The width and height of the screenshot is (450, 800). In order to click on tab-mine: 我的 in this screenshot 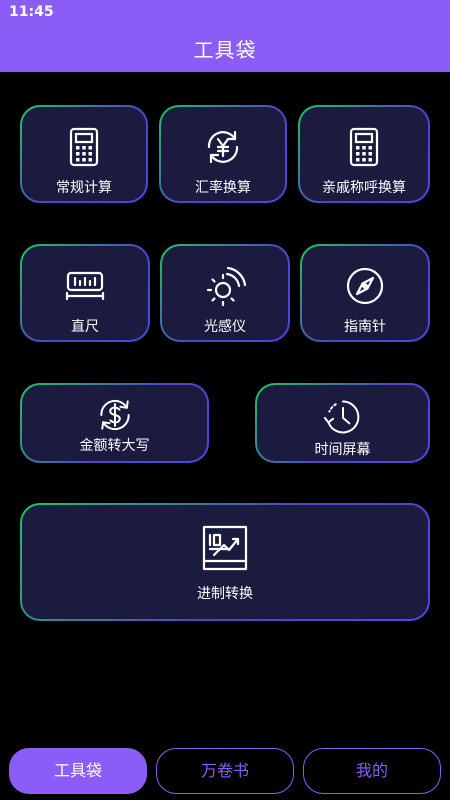, I will do `click(372, 771)`.